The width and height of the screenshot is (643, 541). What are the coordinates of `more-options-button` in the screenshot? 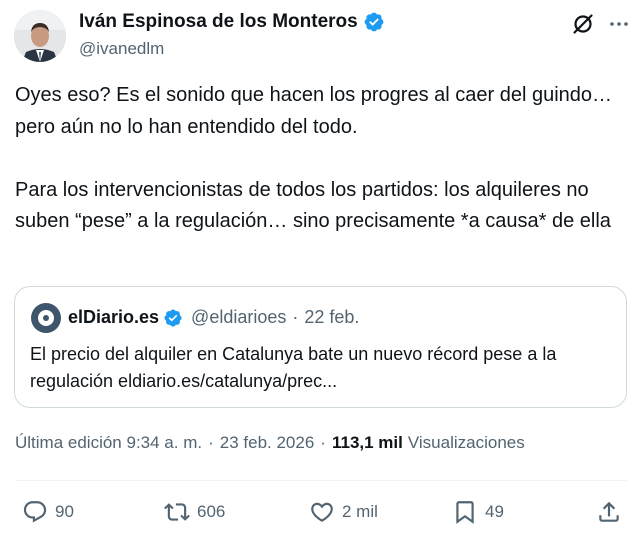 It's located at (619, 24).